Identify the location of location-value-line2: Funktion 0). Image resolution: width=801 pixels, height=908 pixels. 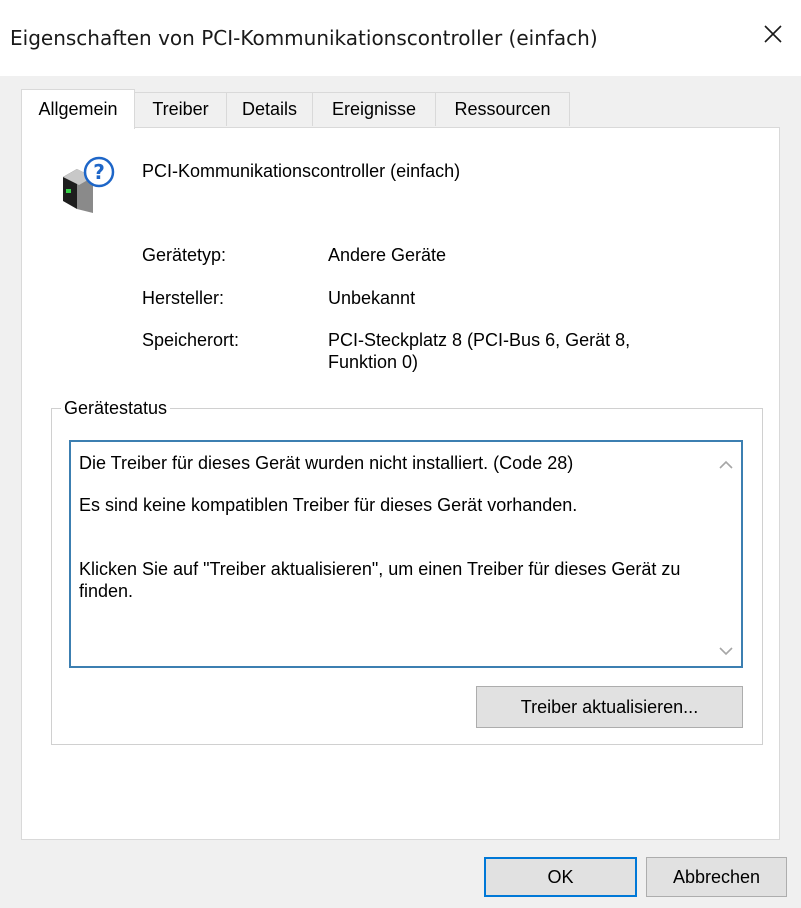
(373, 362).